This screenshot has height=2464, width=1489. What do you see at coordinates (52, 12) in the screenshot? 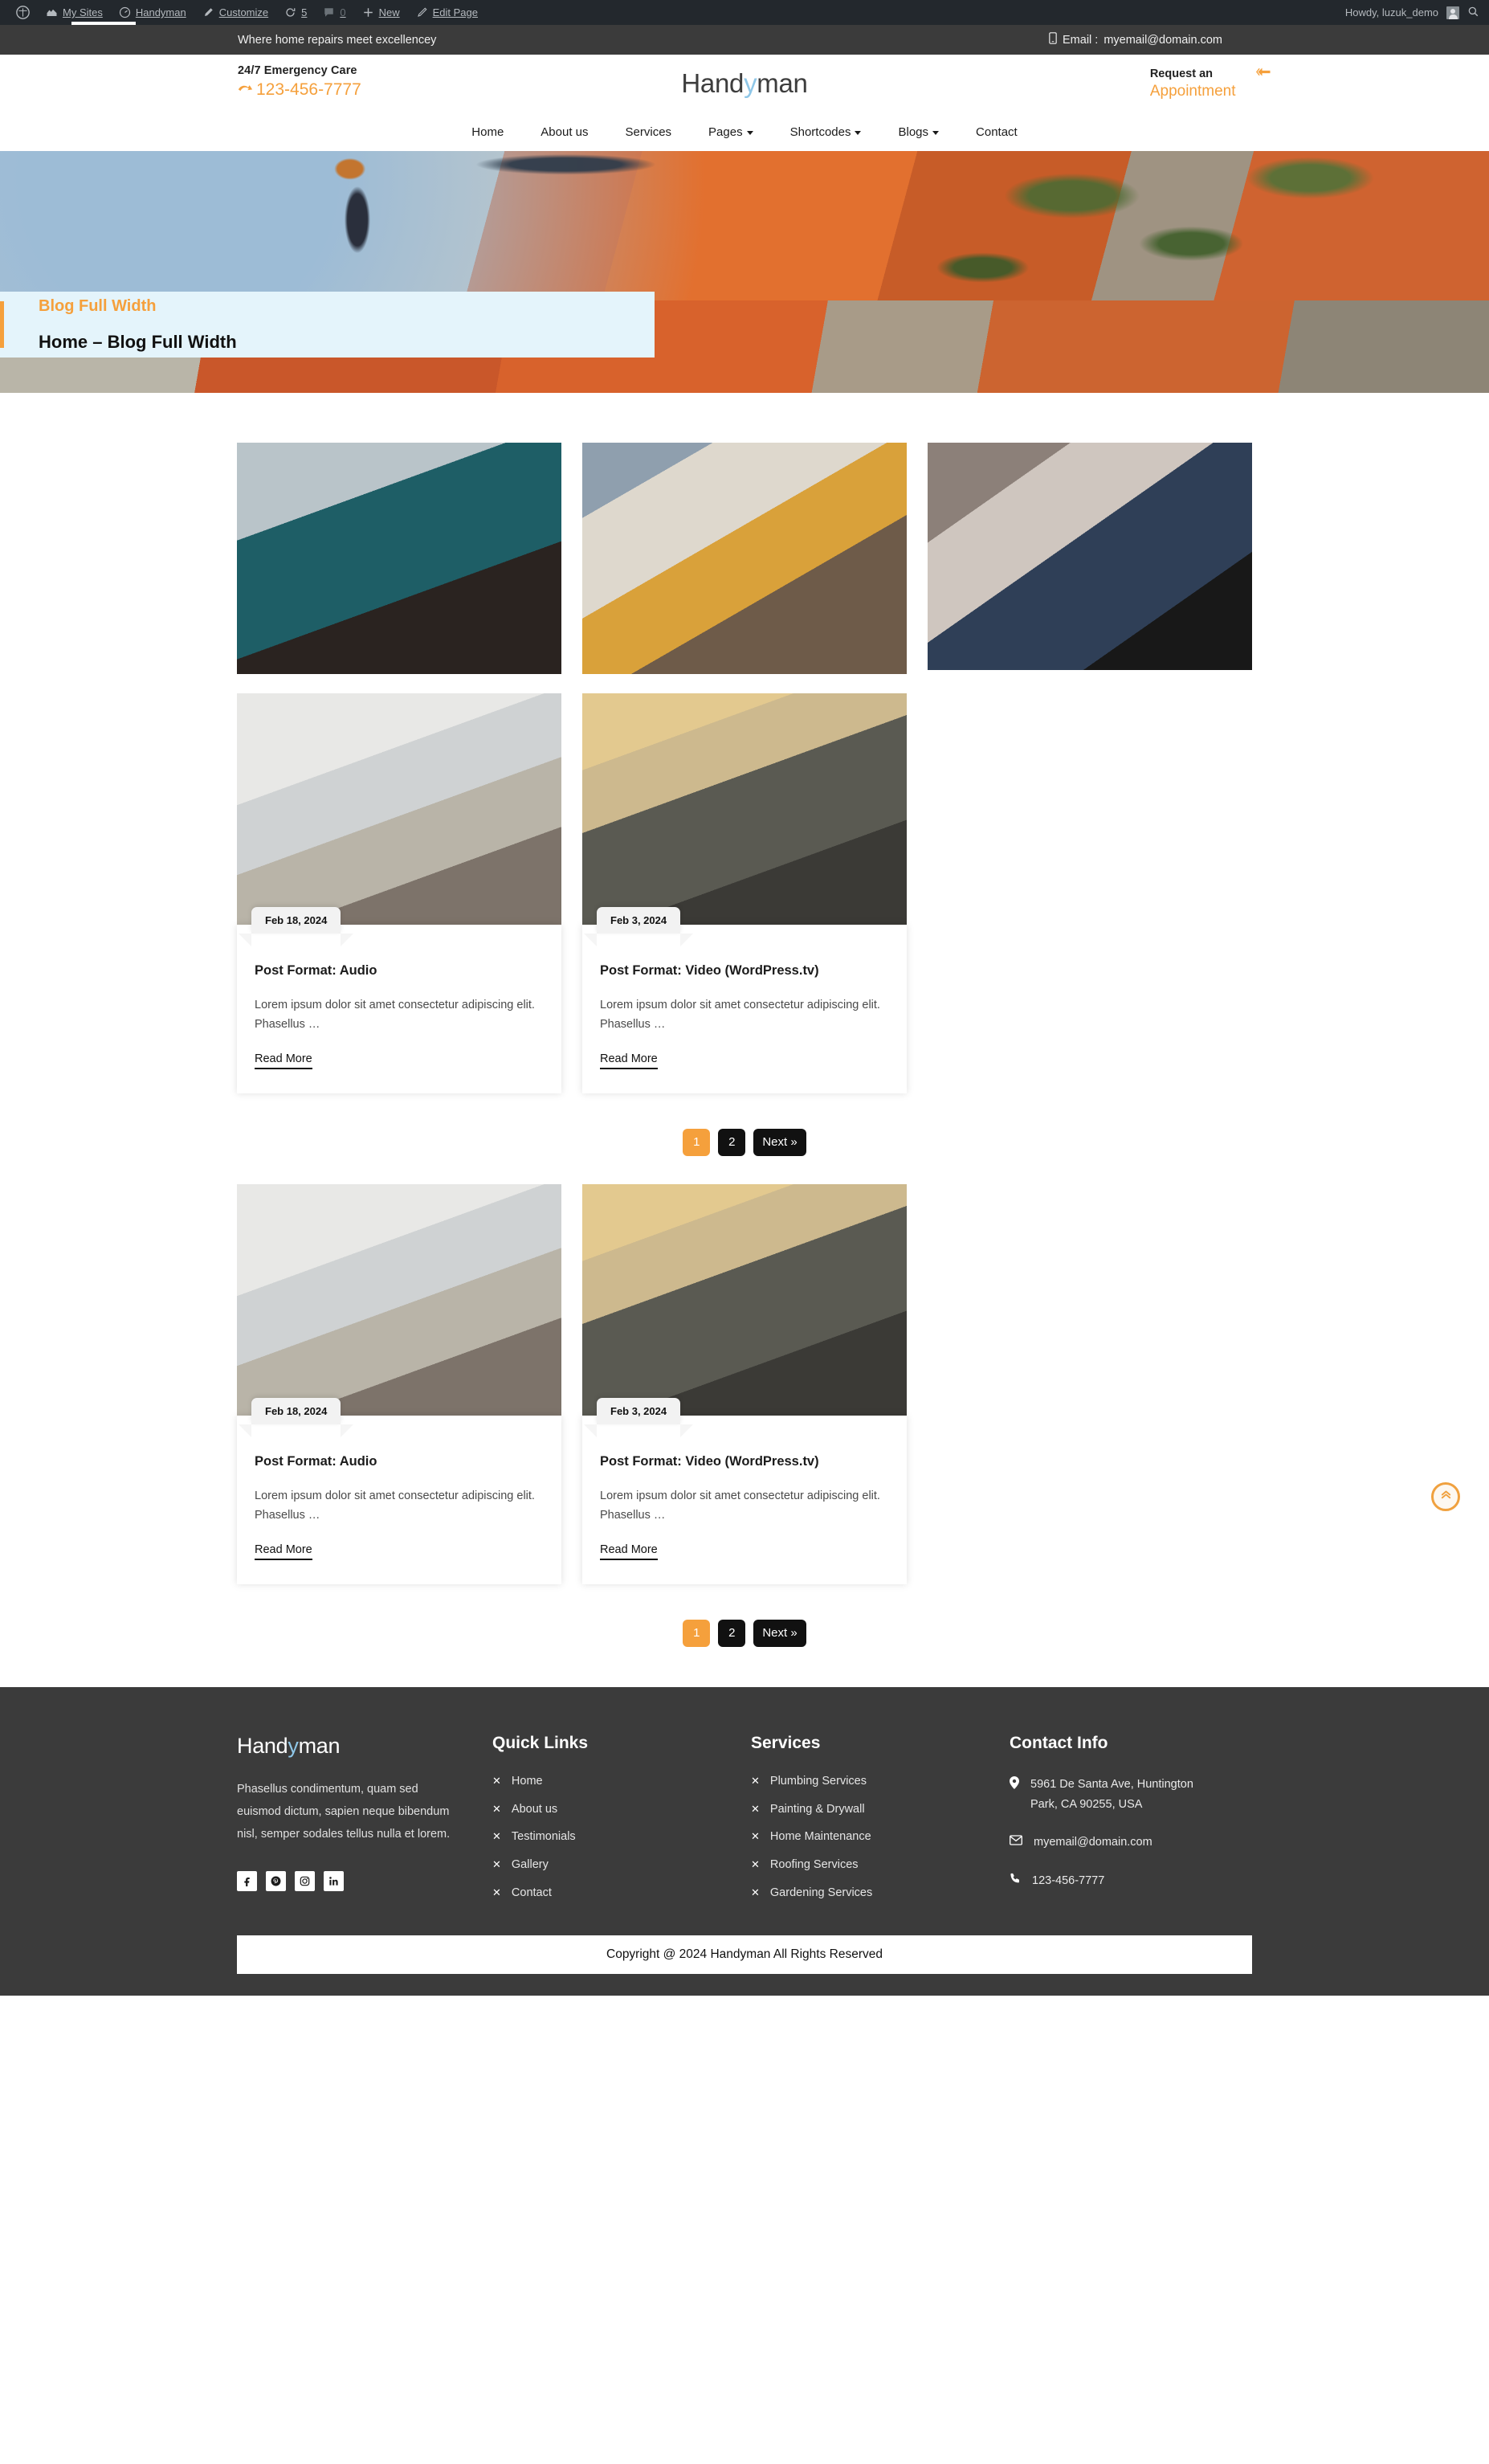
I see `my-sites-icon` at bounding box center [52, 12].